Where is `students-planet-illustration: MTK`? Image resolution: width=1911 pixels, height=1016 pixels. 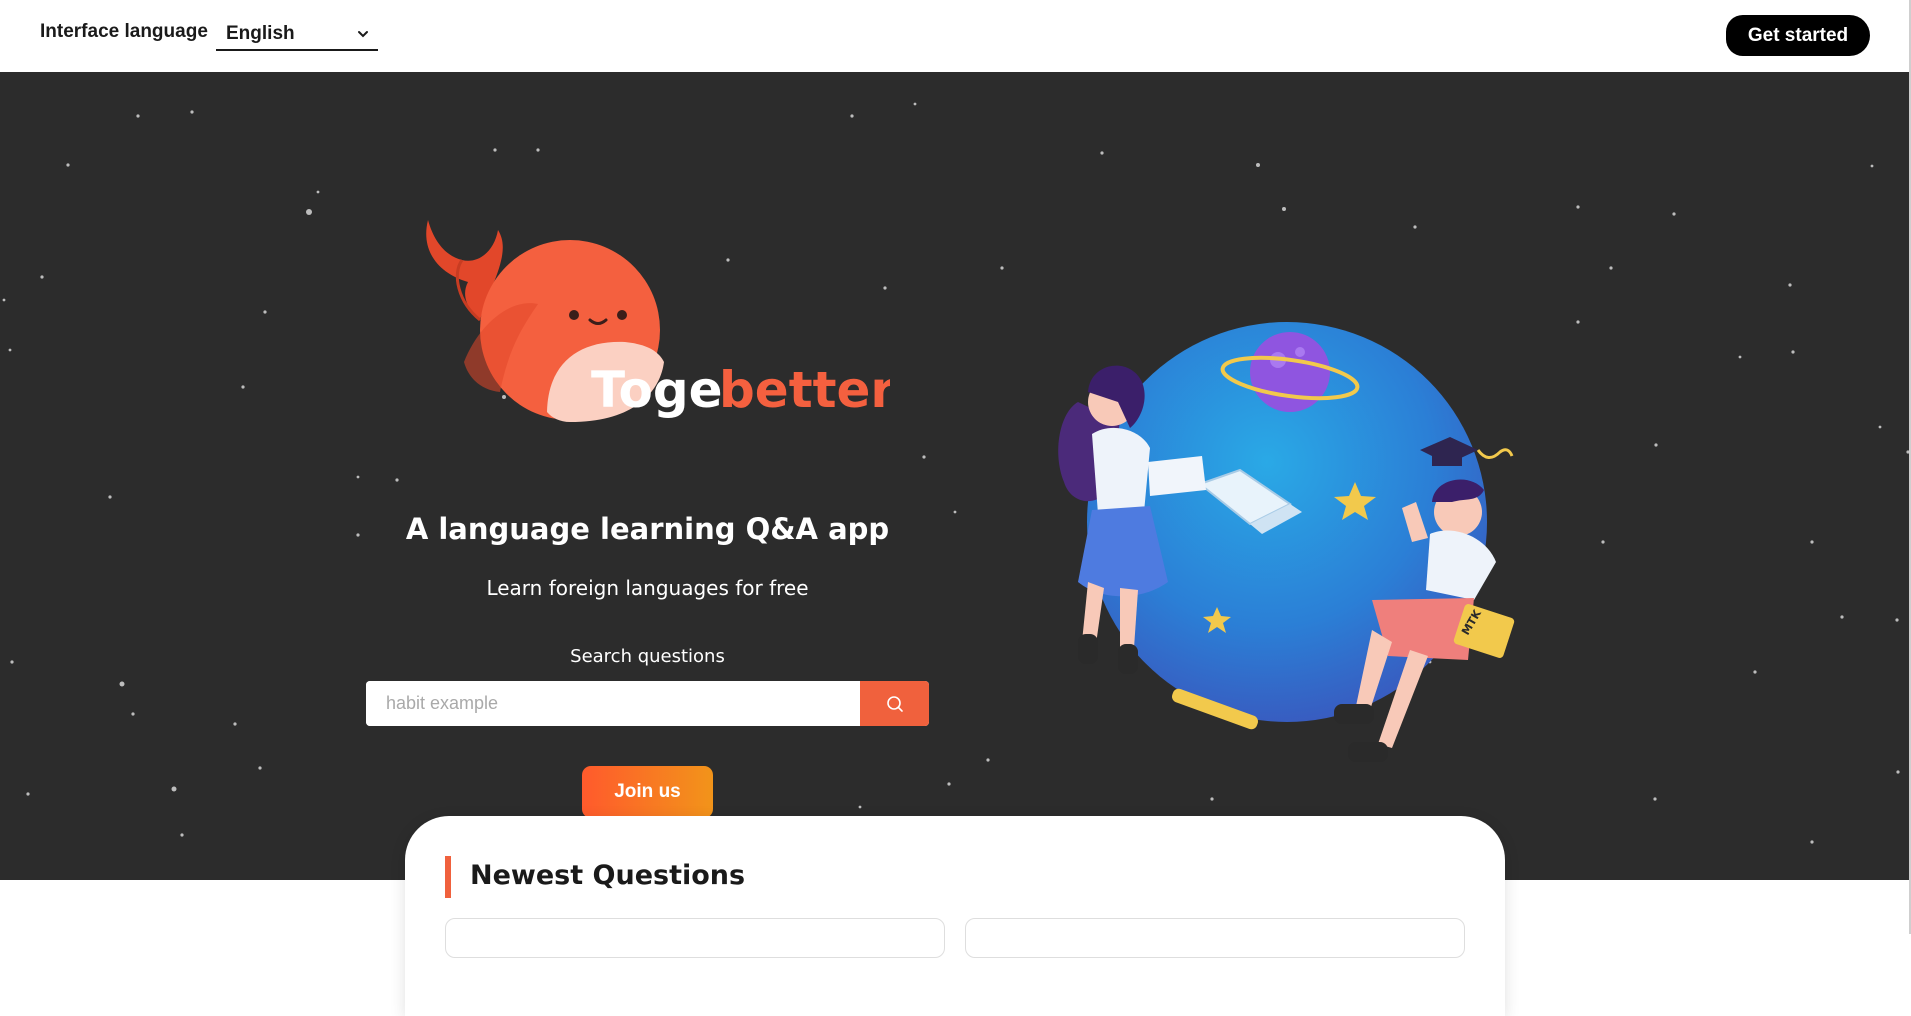 students-planet-illustration: MTK is located at coordinates (1286, 542).